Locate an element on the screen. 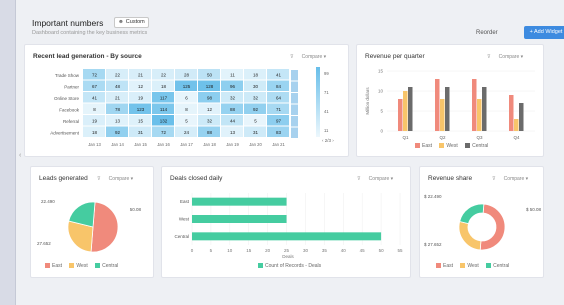  cell-value: 96 is located at coordinates (233, 86).